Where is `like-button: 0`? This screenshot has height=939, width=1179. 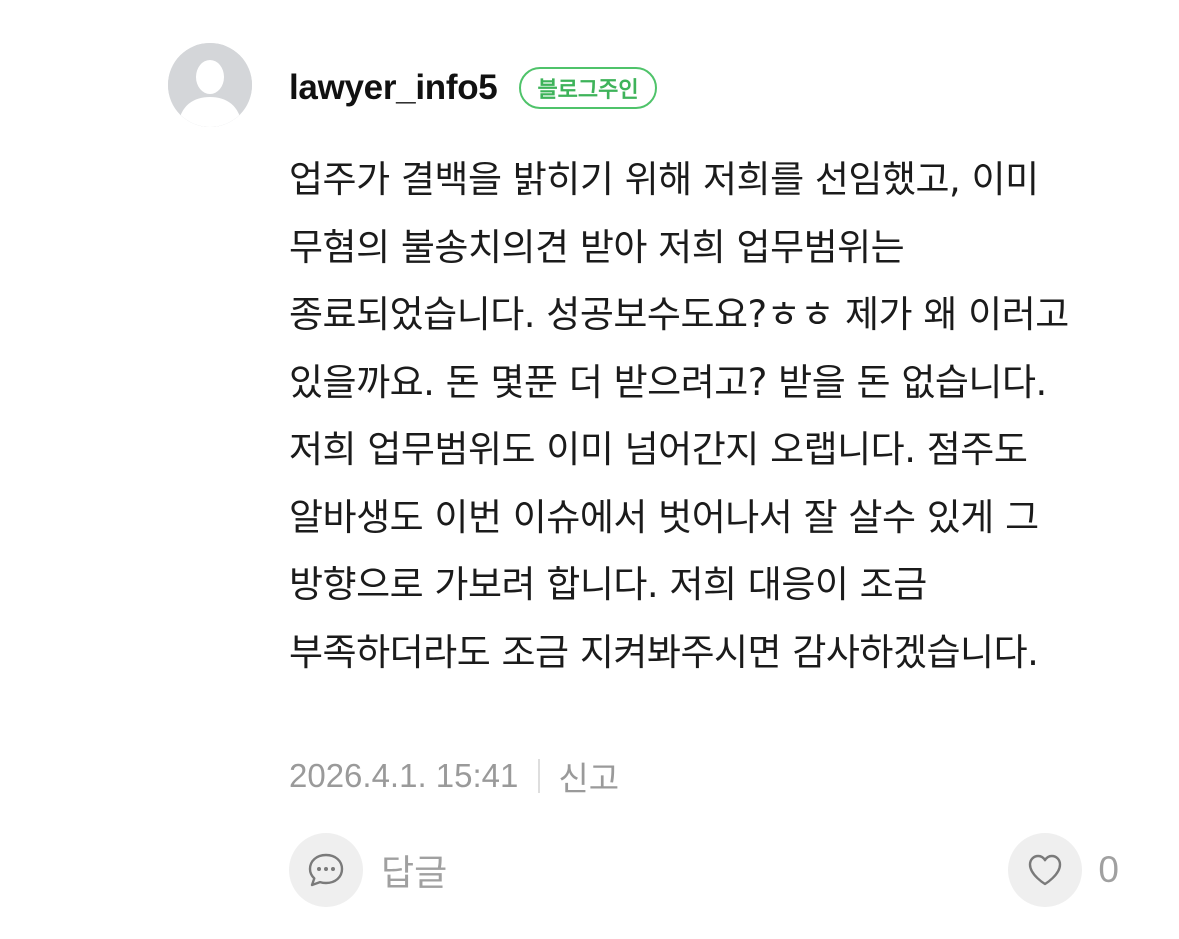 like-button: 0 is located at coordinates (1063, 870).